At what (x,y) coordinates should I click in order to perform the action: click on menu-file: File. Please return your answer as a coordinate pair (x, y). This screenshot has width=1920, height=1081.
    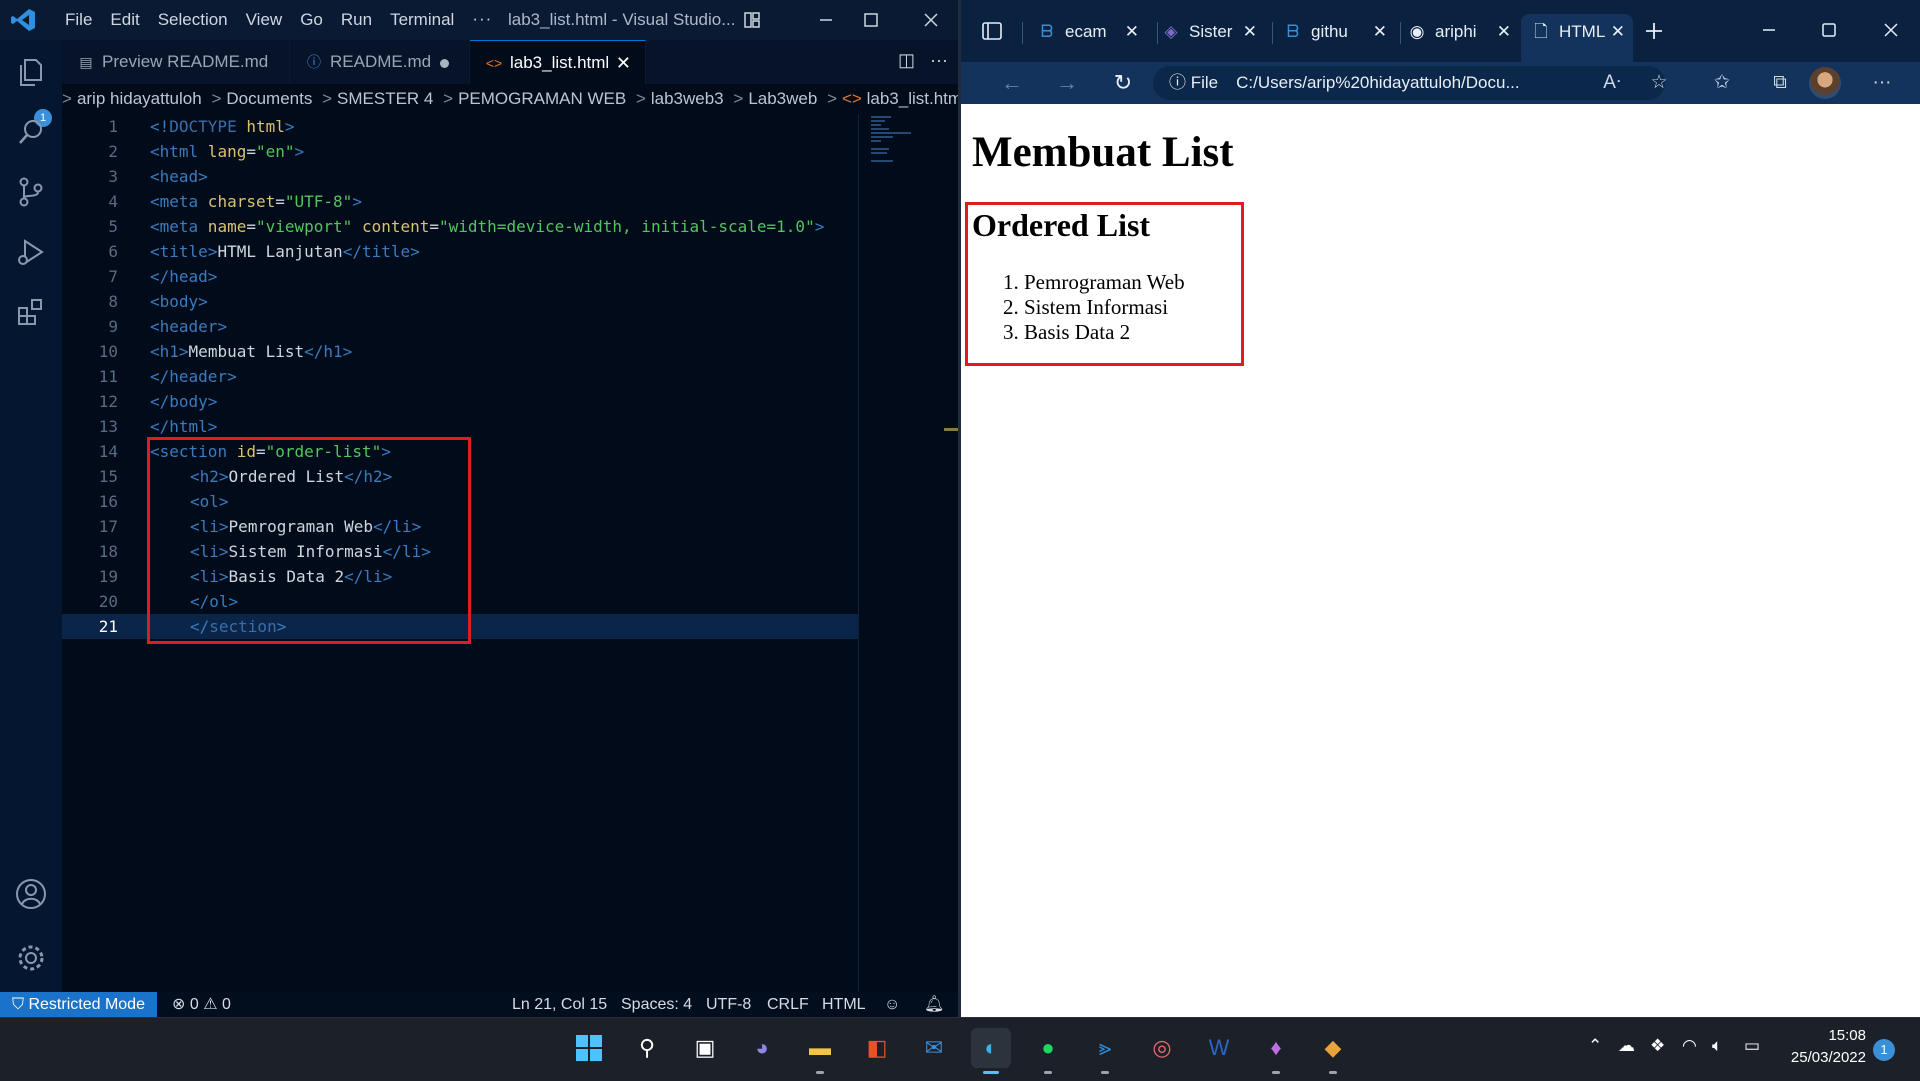
    Looking at the image, I should click on (78, 20).